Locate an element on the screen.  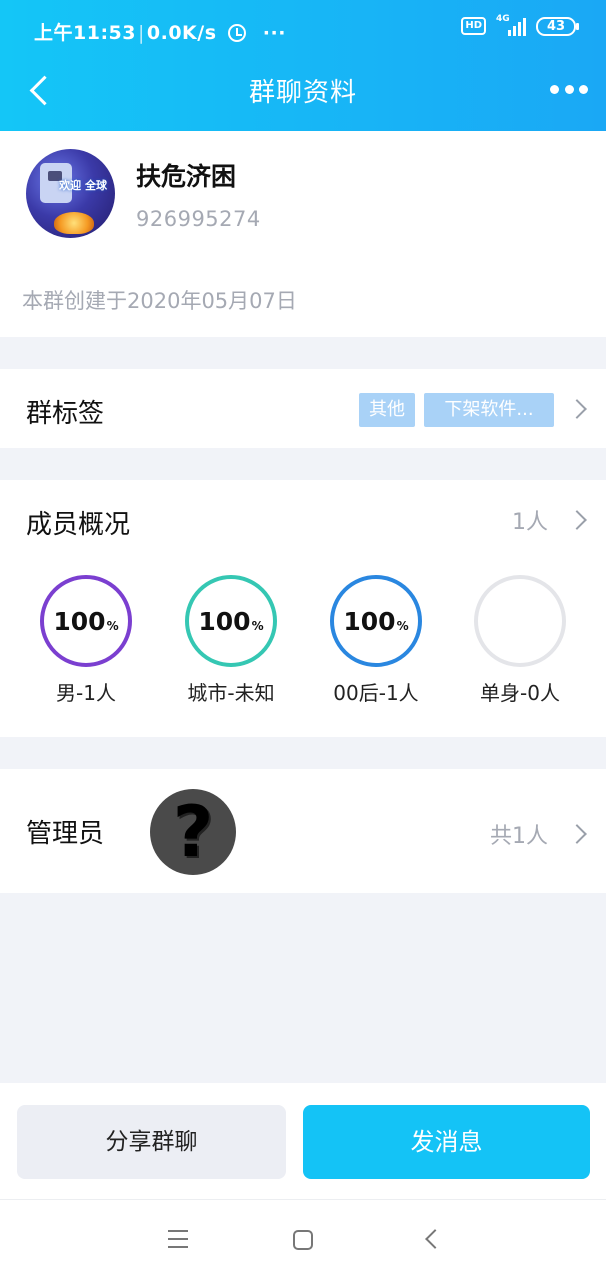
bottom-action-bar: 分享群聊 发消息 is located at coordinates (303, 1141).